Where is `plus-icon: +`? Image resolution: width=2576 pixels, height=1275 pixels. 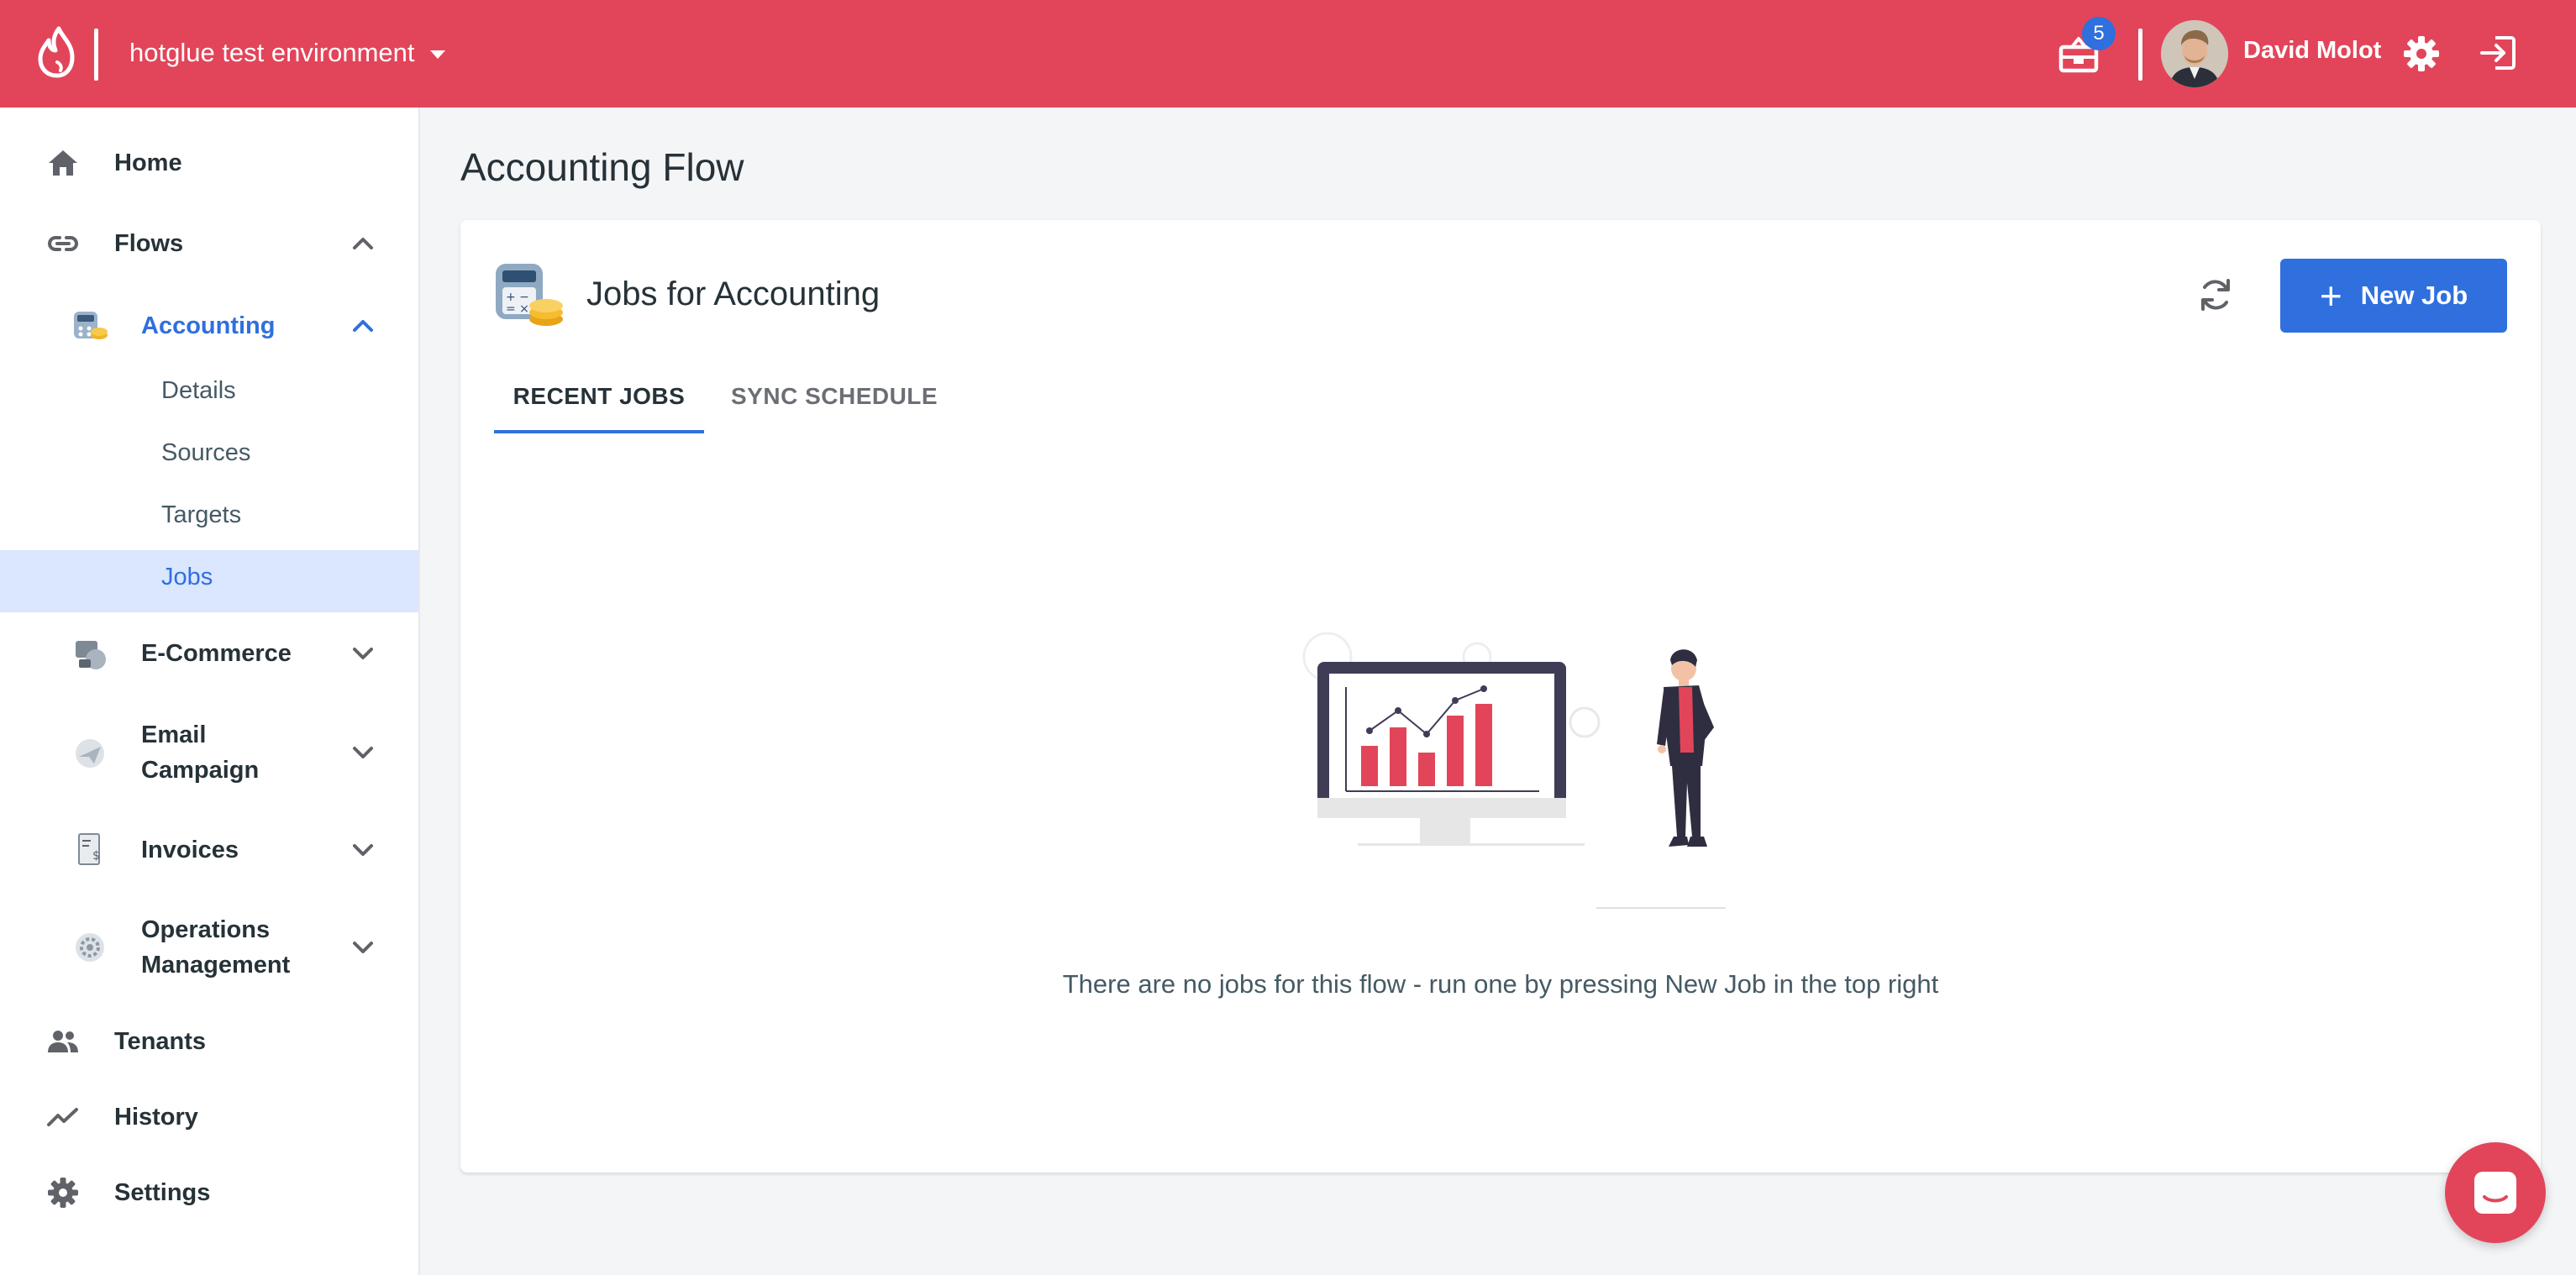
plus-icon: + is located at coordinates (2330, 296).